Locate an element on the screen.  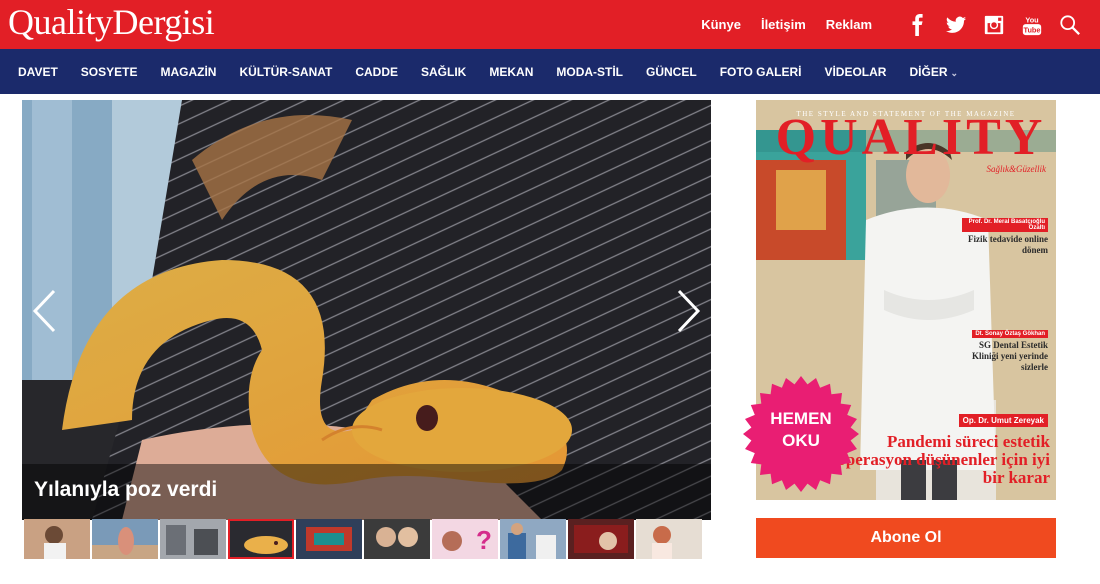
header-links: Künye İletişim Reklam You Tube is located at coordinates (891, 24).